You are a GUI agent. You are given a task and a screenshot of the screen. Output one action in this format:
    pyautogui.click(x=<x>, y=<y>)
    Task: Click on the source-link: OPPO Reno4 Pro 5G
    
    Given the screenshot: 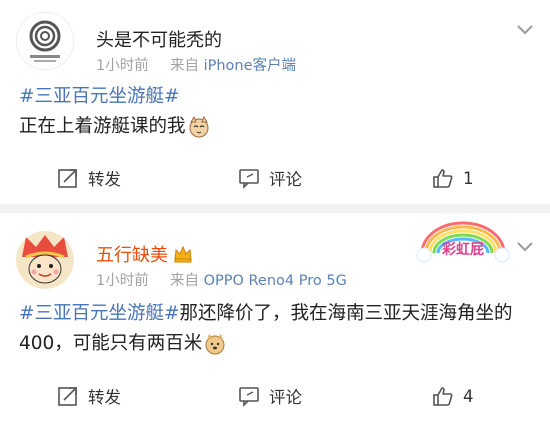 What is the action you would take?
    pyautogui.click(x=275, y=281)
    